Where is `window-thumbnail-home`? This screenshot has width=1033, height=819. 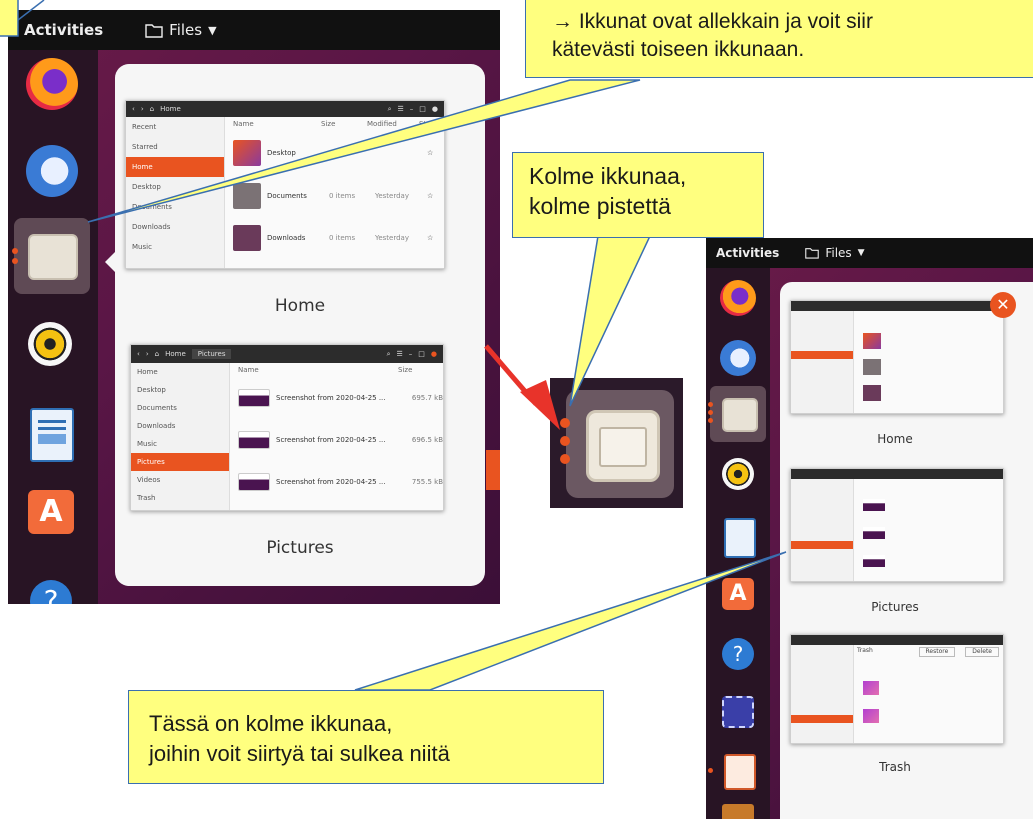
window-thumbnail-home is located at coordinates (897, 357).